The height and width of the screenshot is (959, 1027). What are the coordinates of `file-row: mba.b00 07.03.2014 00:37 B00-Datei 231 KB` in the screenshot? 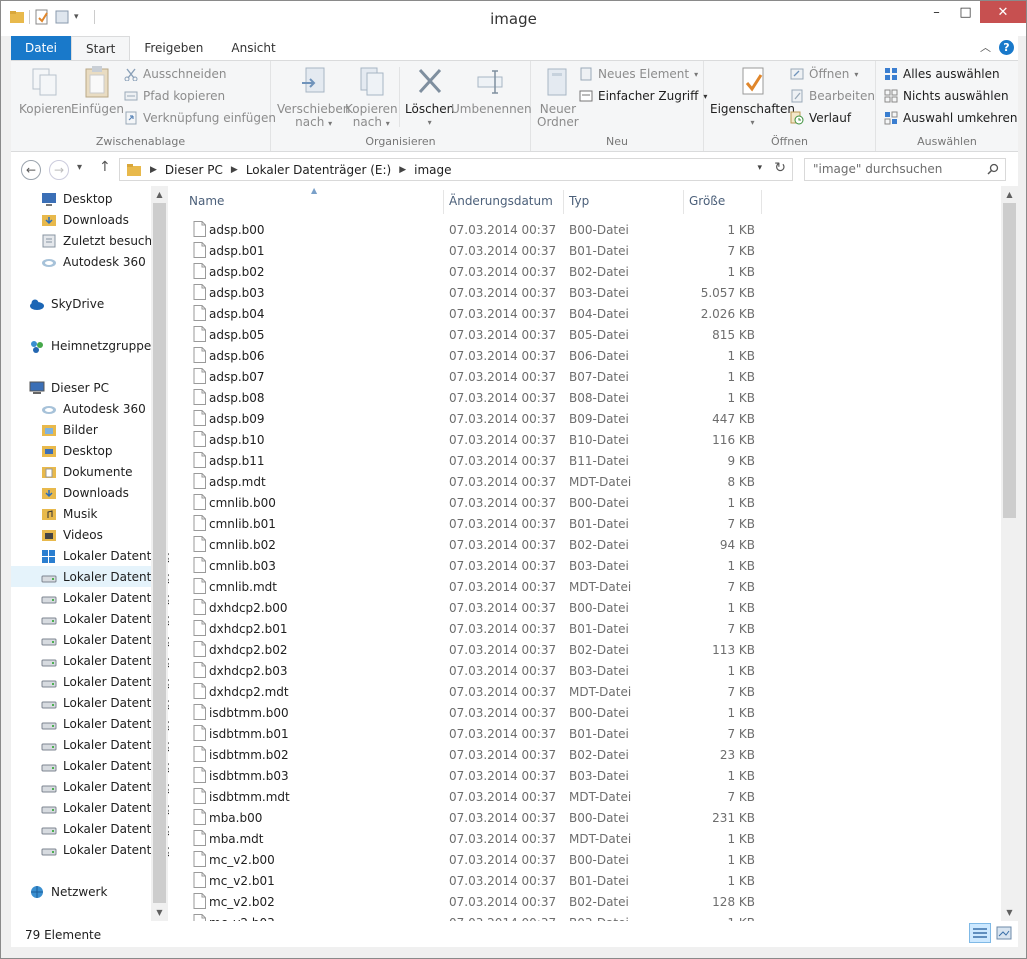 It's located at (483, 817).